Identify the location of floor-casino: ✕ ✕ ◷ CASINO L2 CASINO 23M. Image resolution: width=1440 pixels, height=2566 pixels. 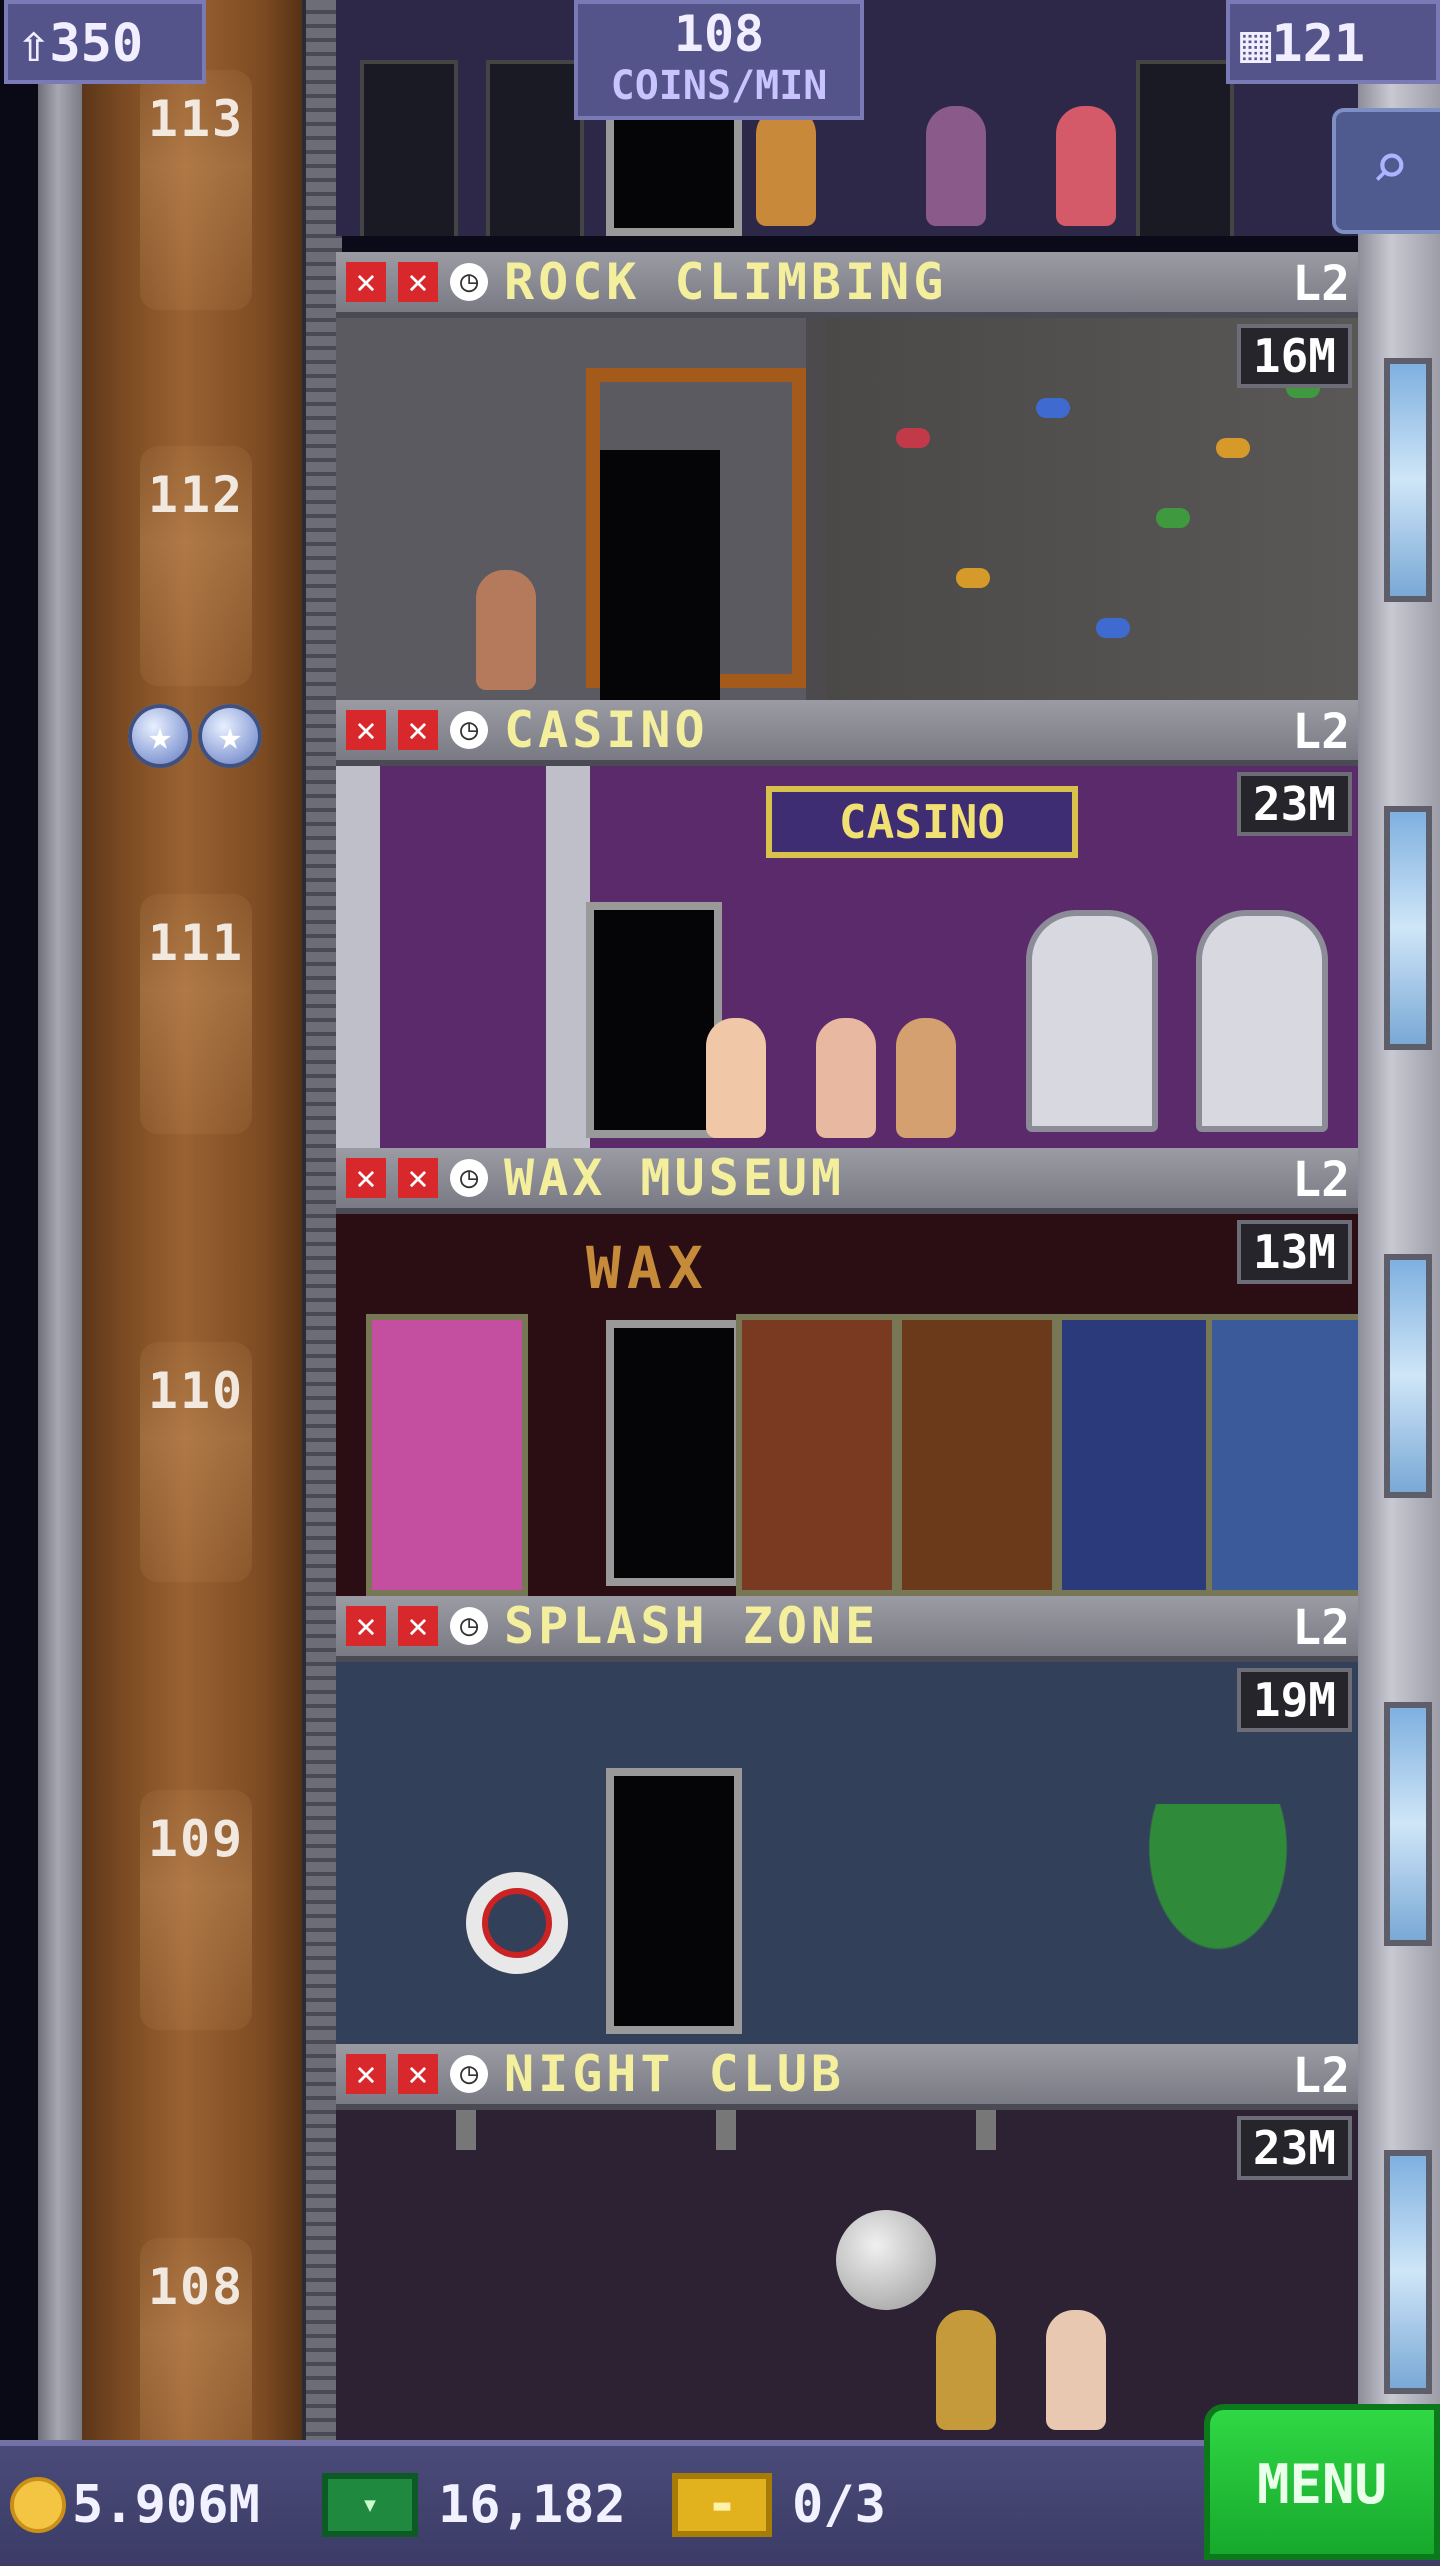
(847, 924).